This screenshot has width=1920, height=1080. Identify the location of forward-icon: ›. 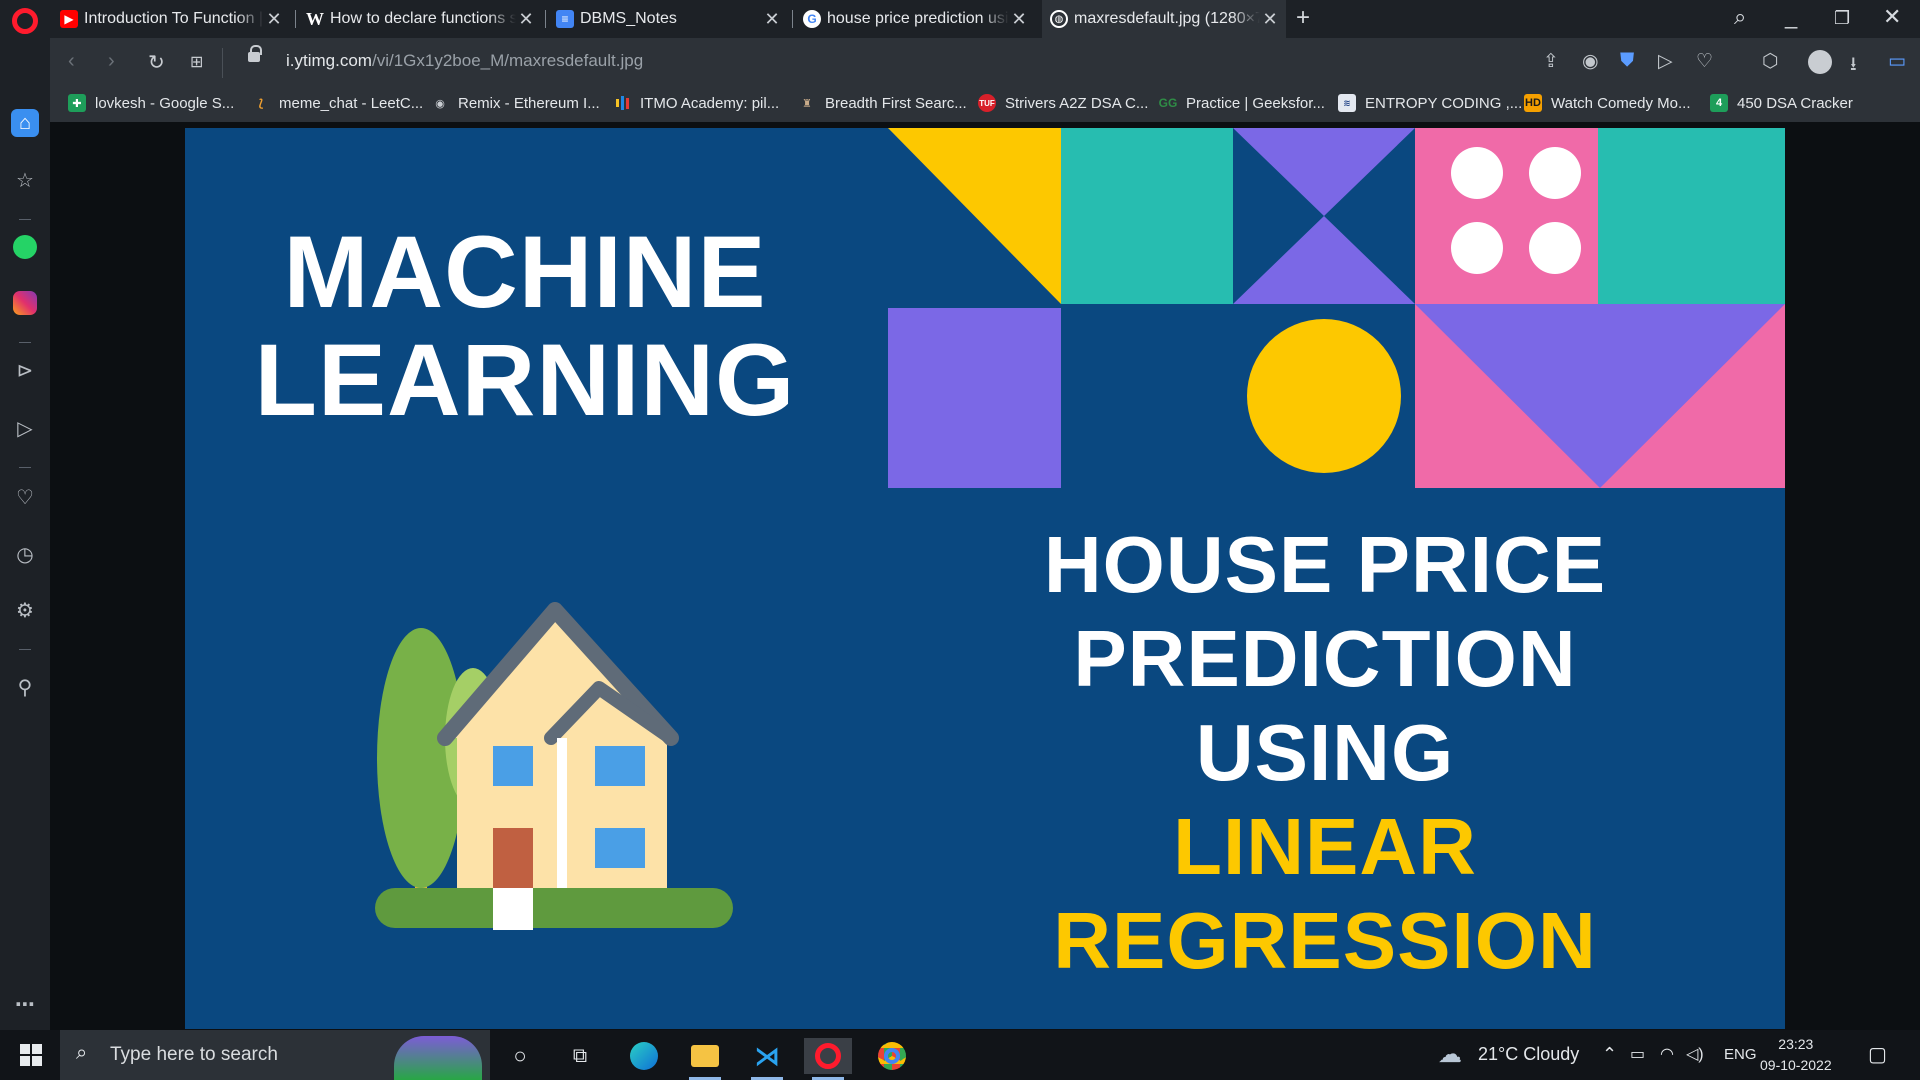
(111, 61).